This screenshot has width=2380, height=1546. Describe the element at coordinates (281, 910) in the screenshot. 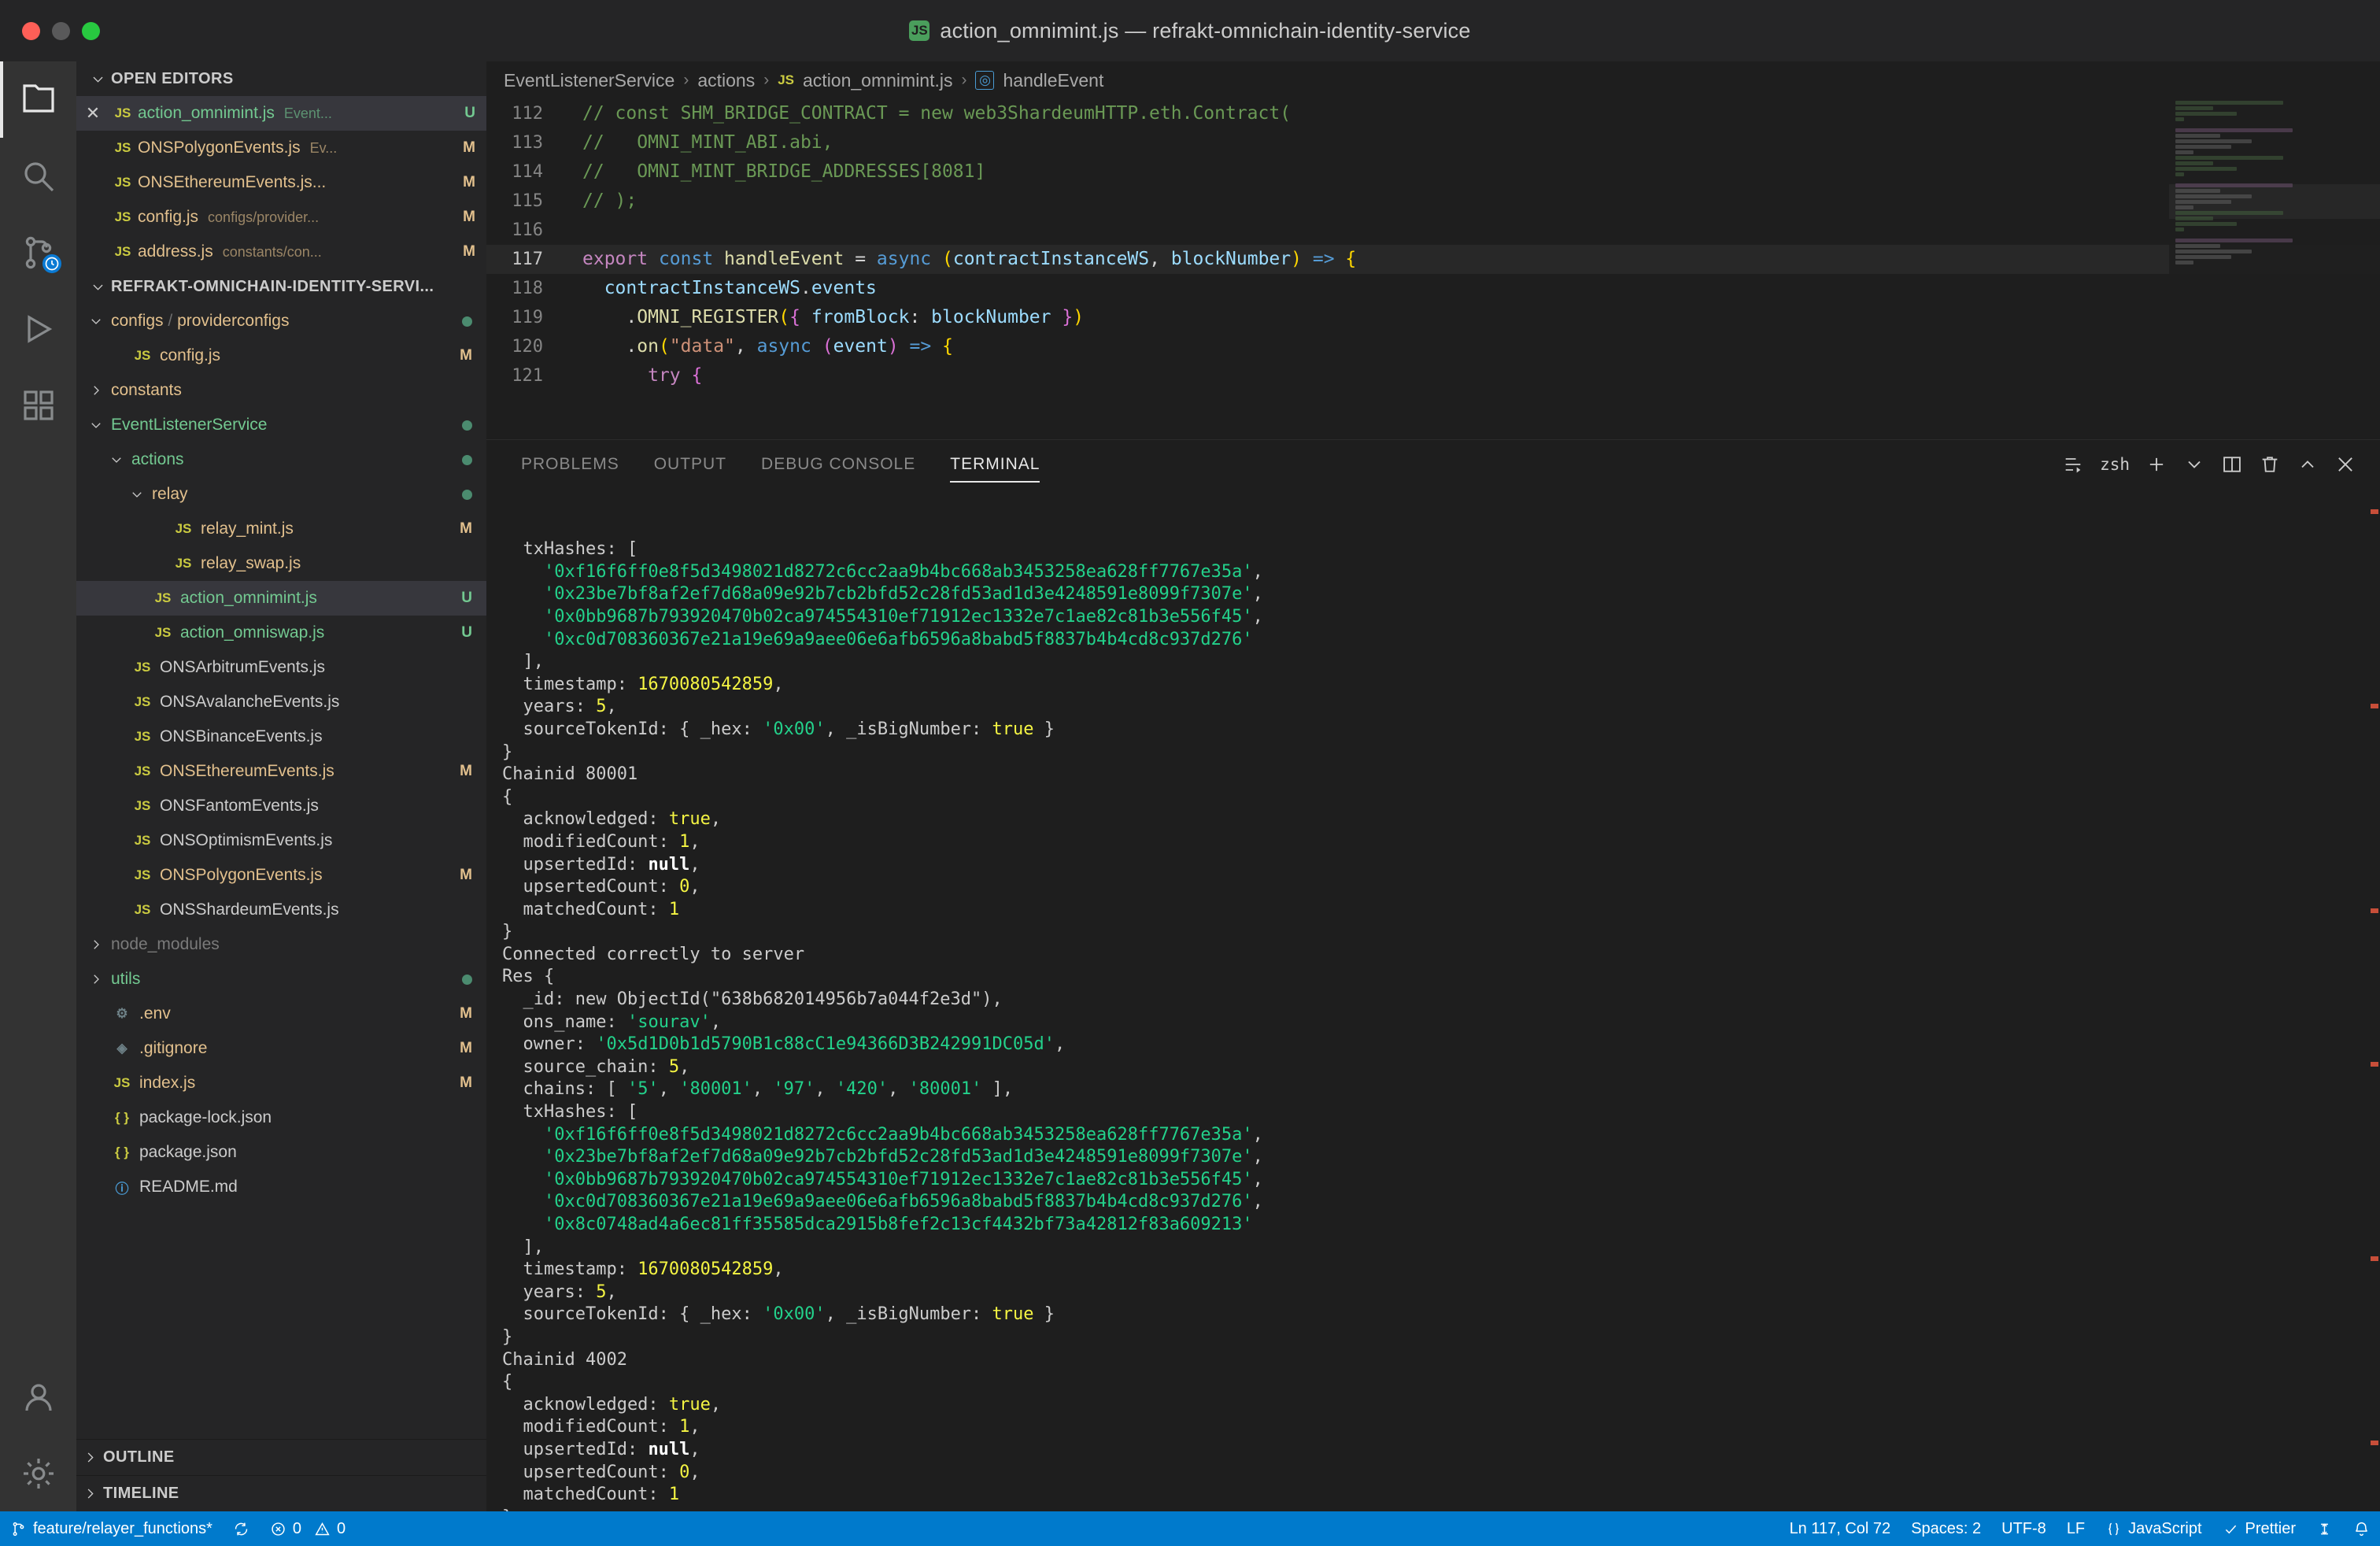

I see `tree-file-item: JS ONSShardeumEvents.js` at that location.